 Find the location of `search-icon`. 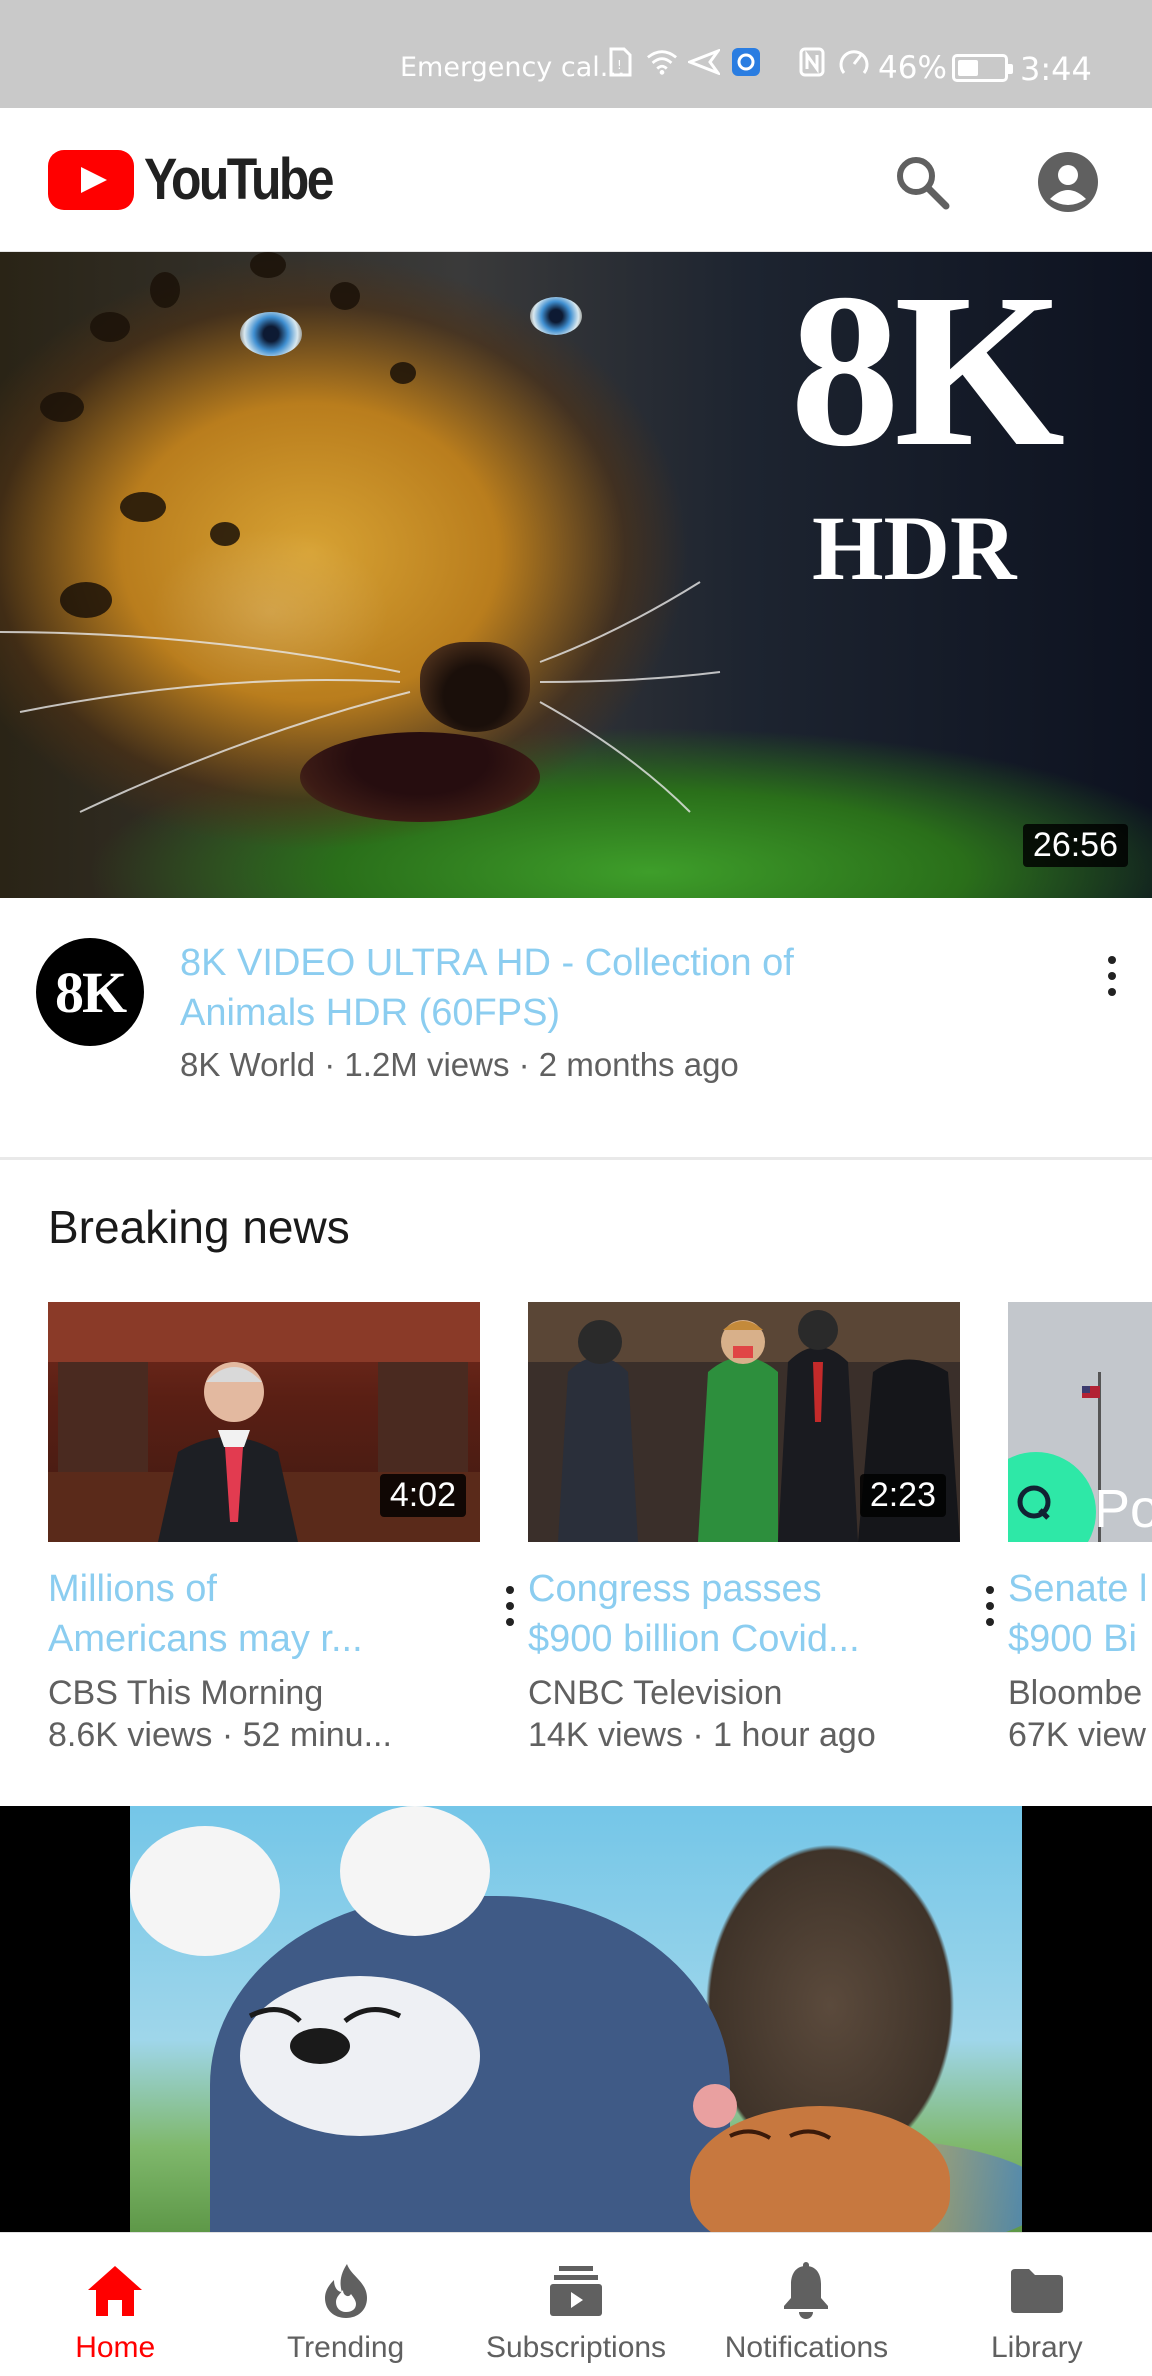

search-icon is located at coordinates (923, 183).